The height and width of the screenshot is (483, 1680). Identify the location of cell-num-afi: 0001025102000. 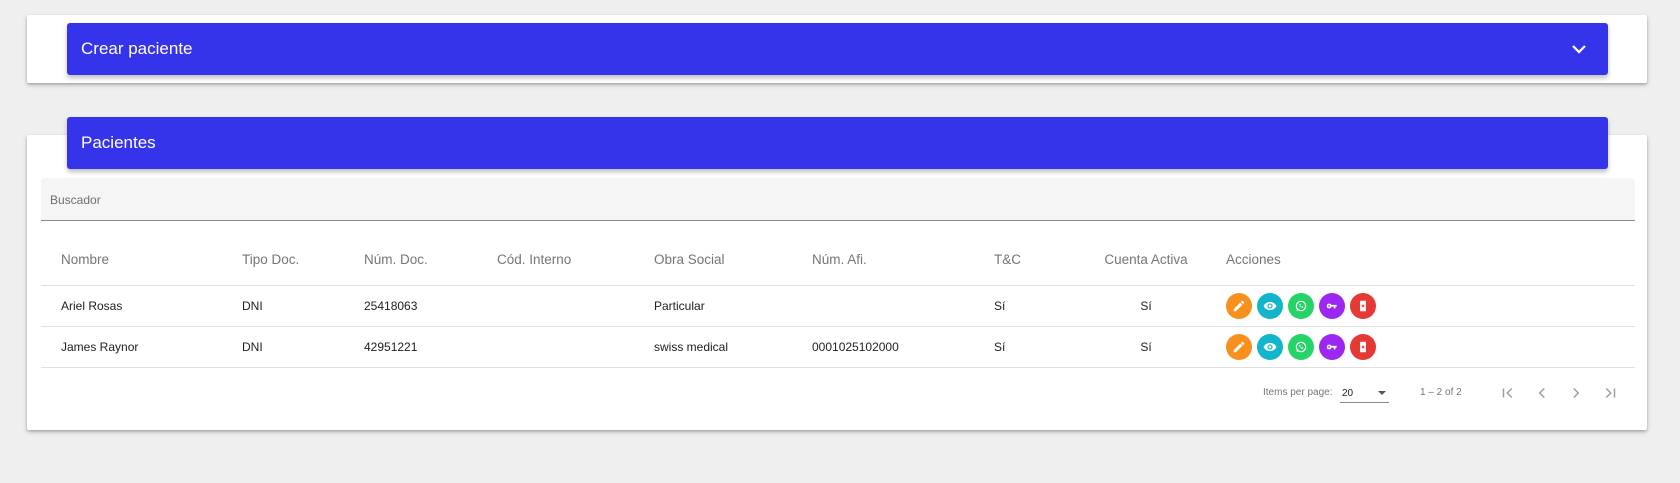
(855, 347).